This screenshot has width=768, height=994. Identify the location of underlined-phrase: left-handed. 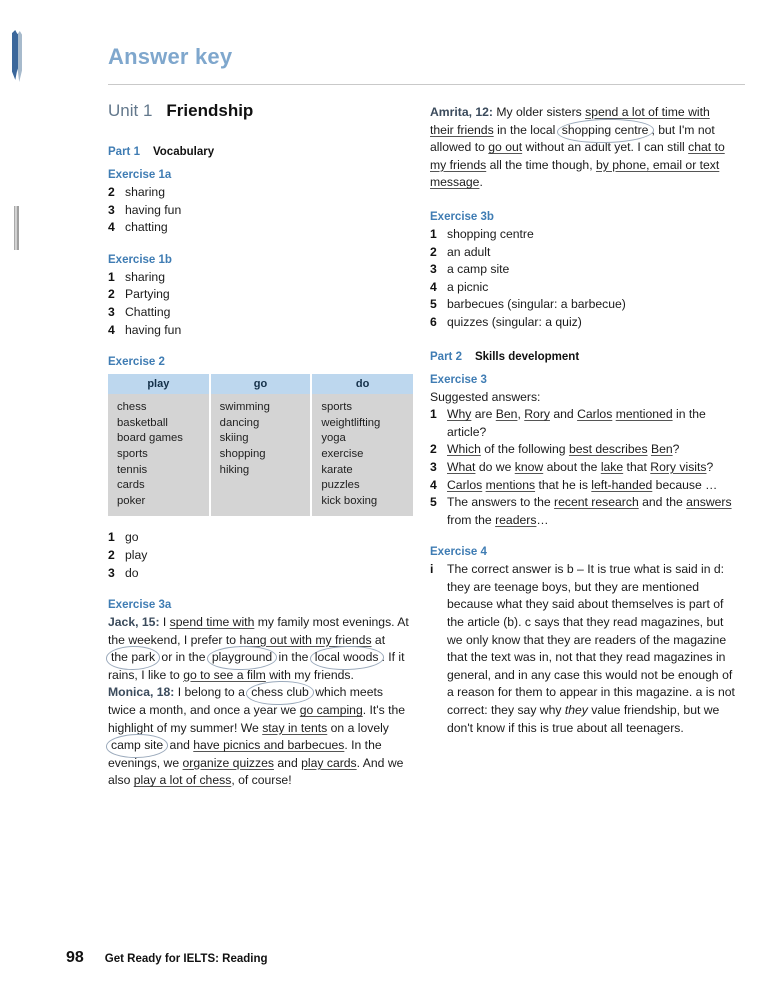
(622, 484).